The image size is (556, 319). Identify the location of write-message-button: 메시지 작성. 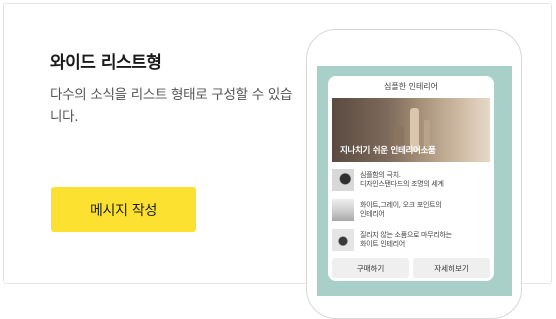
(123, 209).